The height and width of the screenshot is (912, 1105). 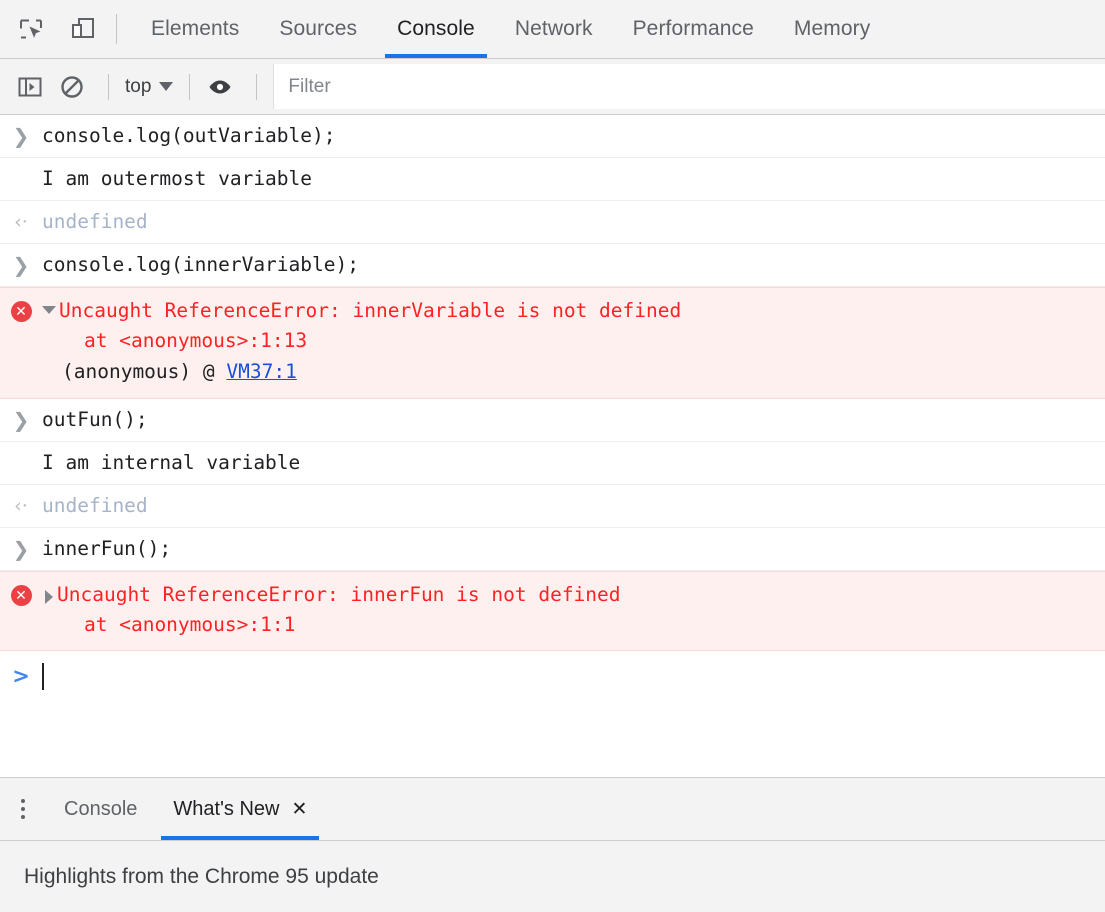 I want to click on tab-elements: Elements, so click(x=195, y=29).